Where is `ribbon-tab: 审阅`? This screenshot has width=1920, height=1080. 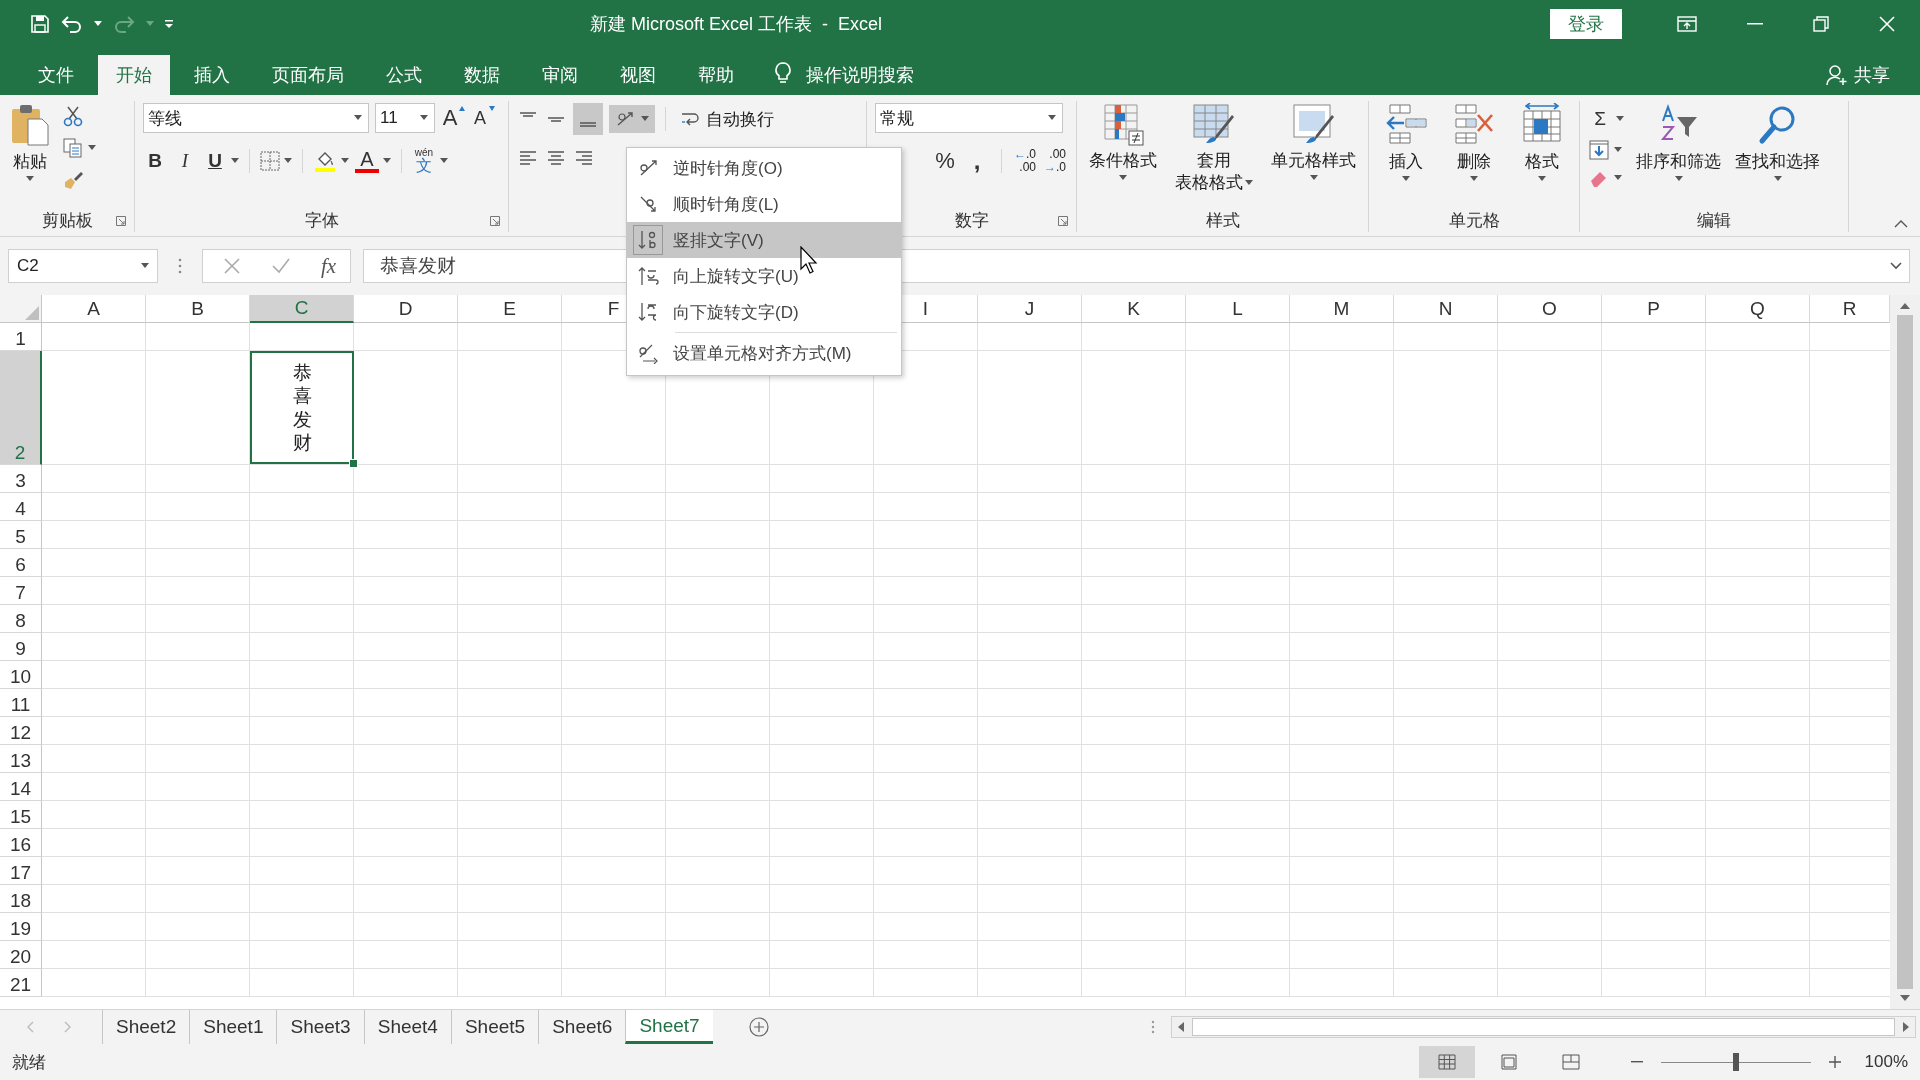 ribbon-tab: 审阅 is located at coordinates (560, 75).